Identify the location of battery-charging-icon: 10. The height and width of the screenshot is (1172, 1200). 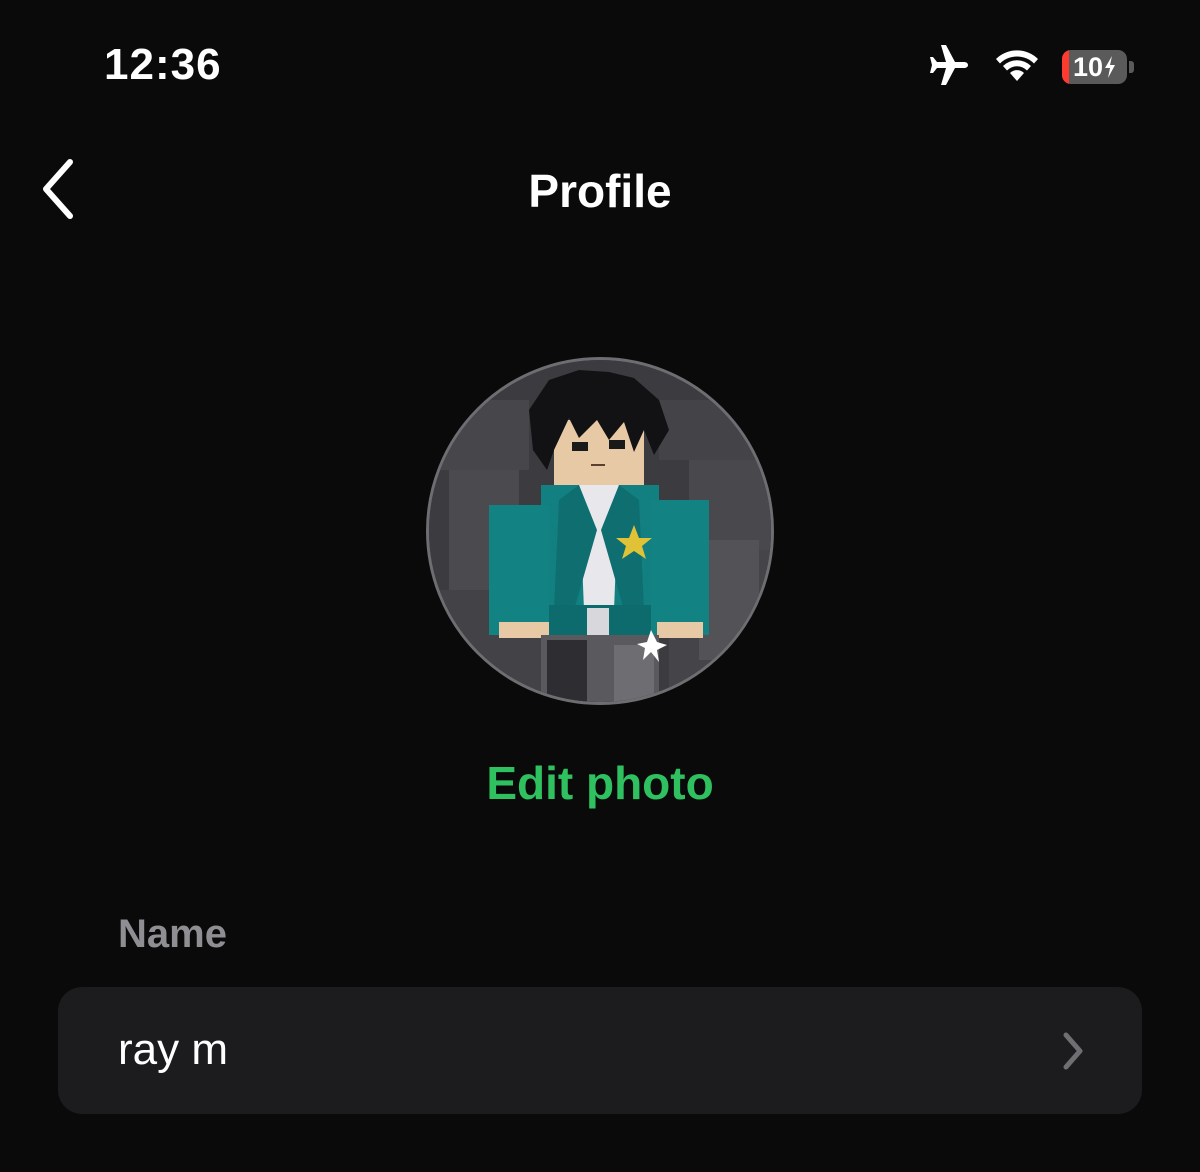
(1098, 67).